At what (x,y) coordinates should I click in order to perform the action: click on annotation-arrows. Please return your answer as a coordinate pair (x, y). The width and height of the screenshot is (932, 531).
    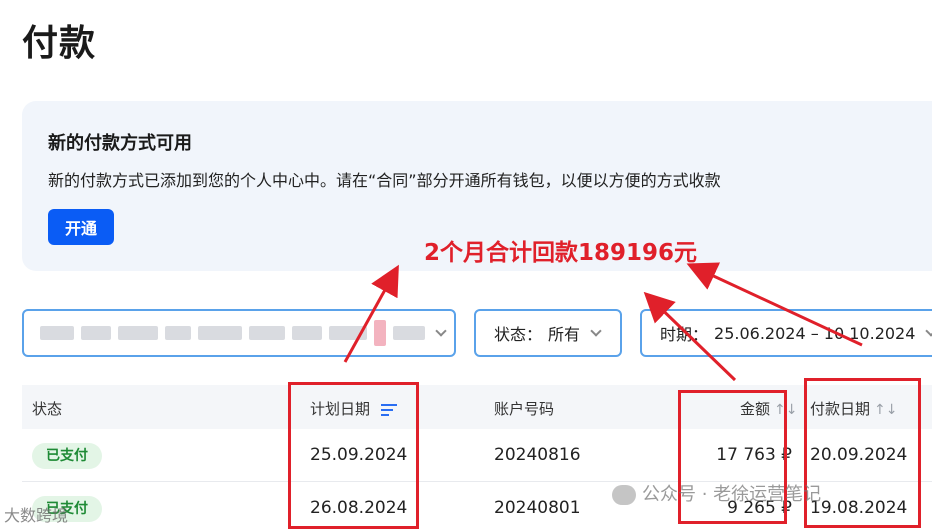
    Looking at the image, I should click on (603, 322).